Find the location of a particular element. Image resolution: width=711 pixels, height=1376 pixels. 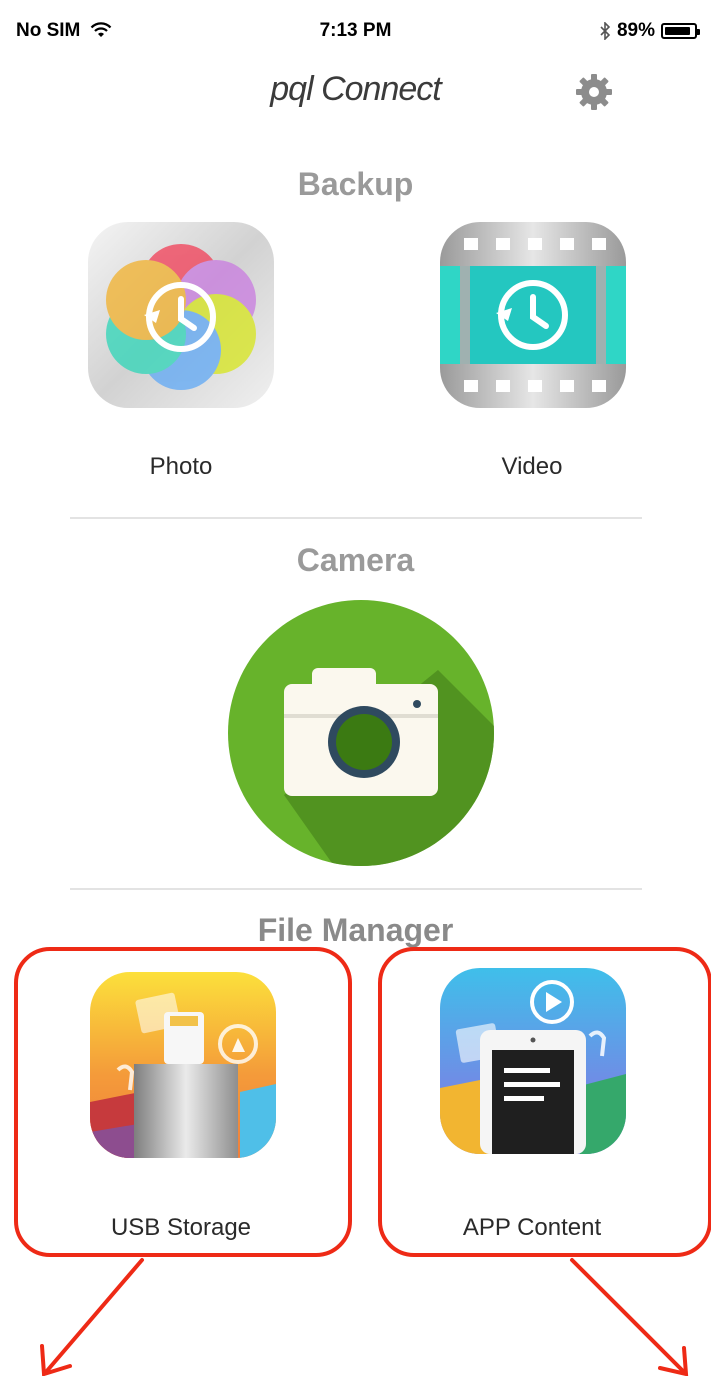

file-manager-section-title: File Manager is located at coordinates (355, 930).